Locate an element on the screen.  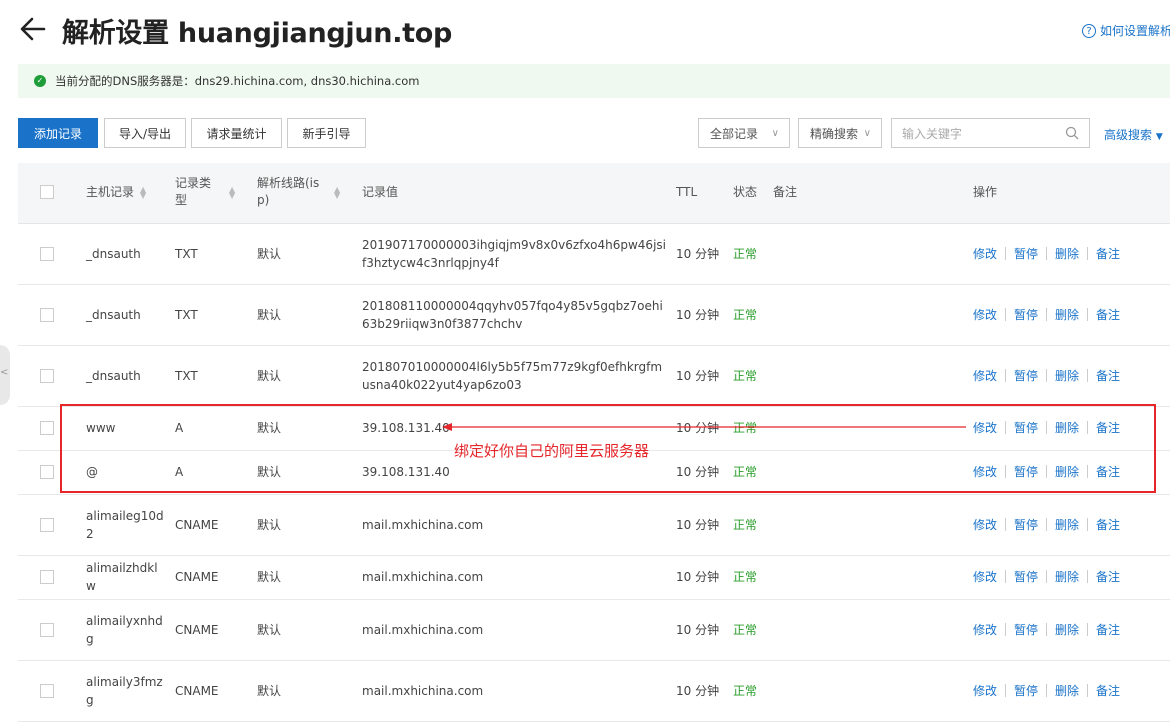
header-type-label: 记录类型 is located at coordinates (193, 191).